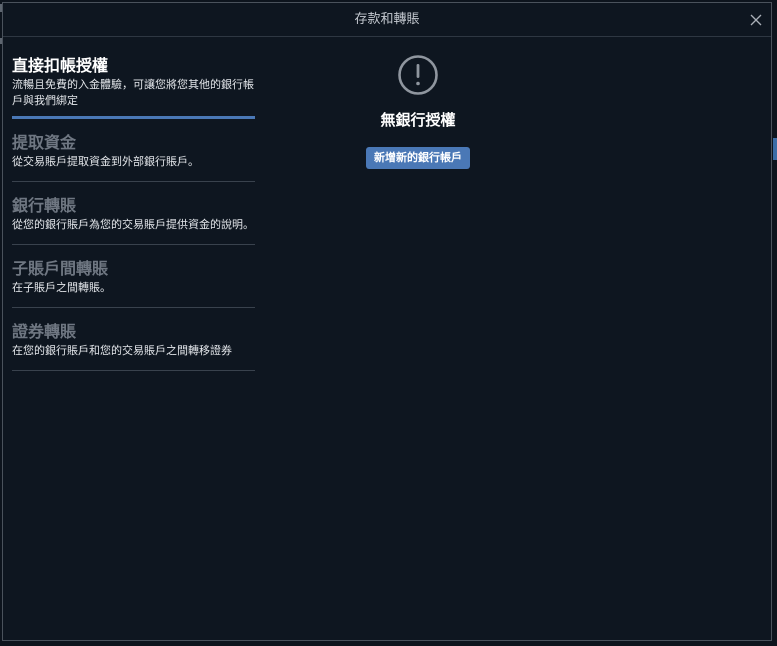 Image resolution: width=777 pixels, height=646 pixels. I want to click on close-button, so click(756, 19).